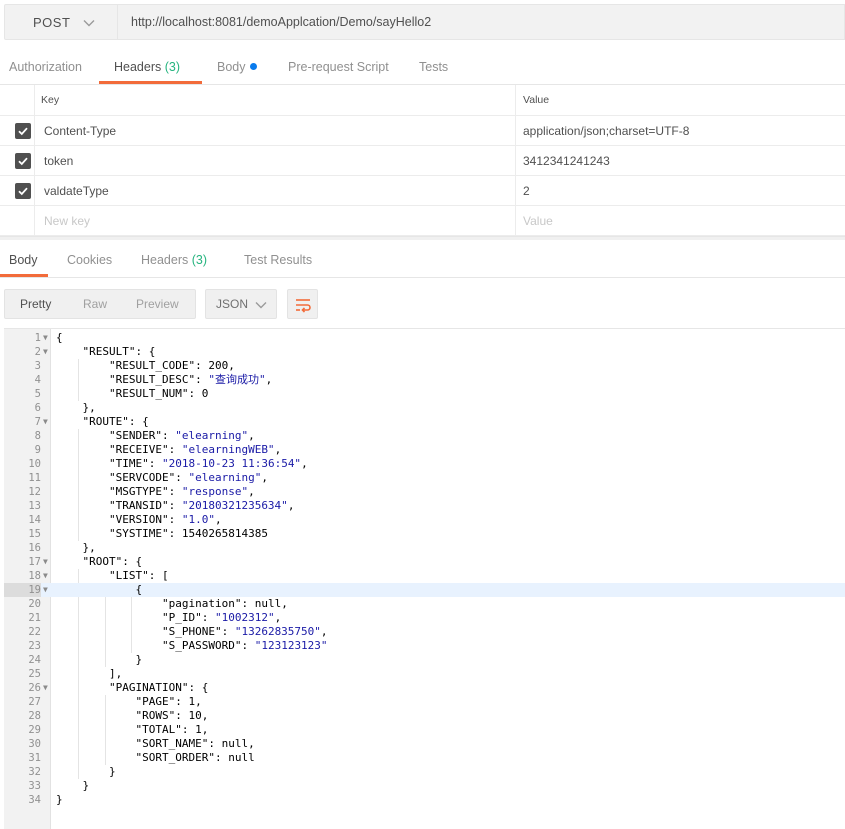  I want to click on tab-cookies: Cookies, so click(89, 260).